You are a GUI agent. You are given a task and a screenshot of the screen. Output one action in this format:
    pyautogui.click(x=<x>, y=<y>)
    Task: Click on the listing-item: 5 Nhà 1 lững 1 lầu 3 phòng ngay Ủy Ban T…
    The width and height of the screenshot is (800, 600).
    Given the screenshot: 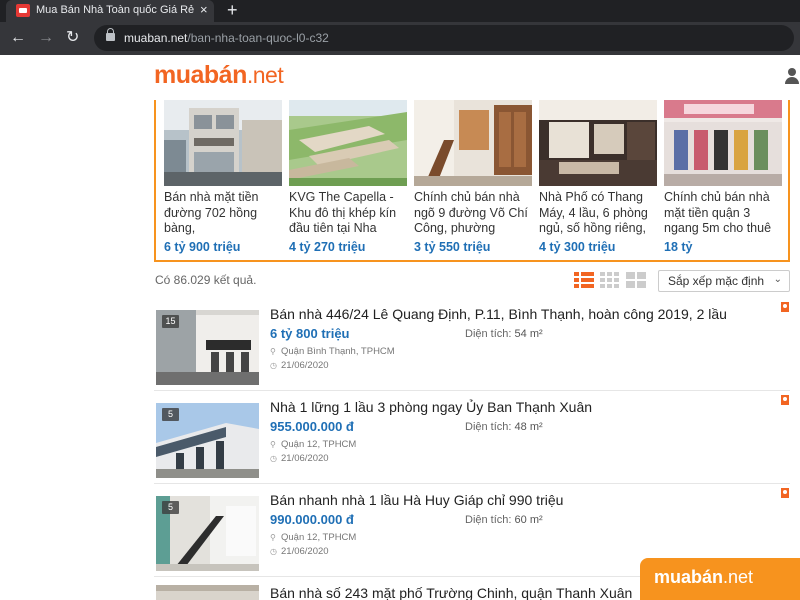 What is the action you would take?
    pyautogui.click(x=472, y=437)
    